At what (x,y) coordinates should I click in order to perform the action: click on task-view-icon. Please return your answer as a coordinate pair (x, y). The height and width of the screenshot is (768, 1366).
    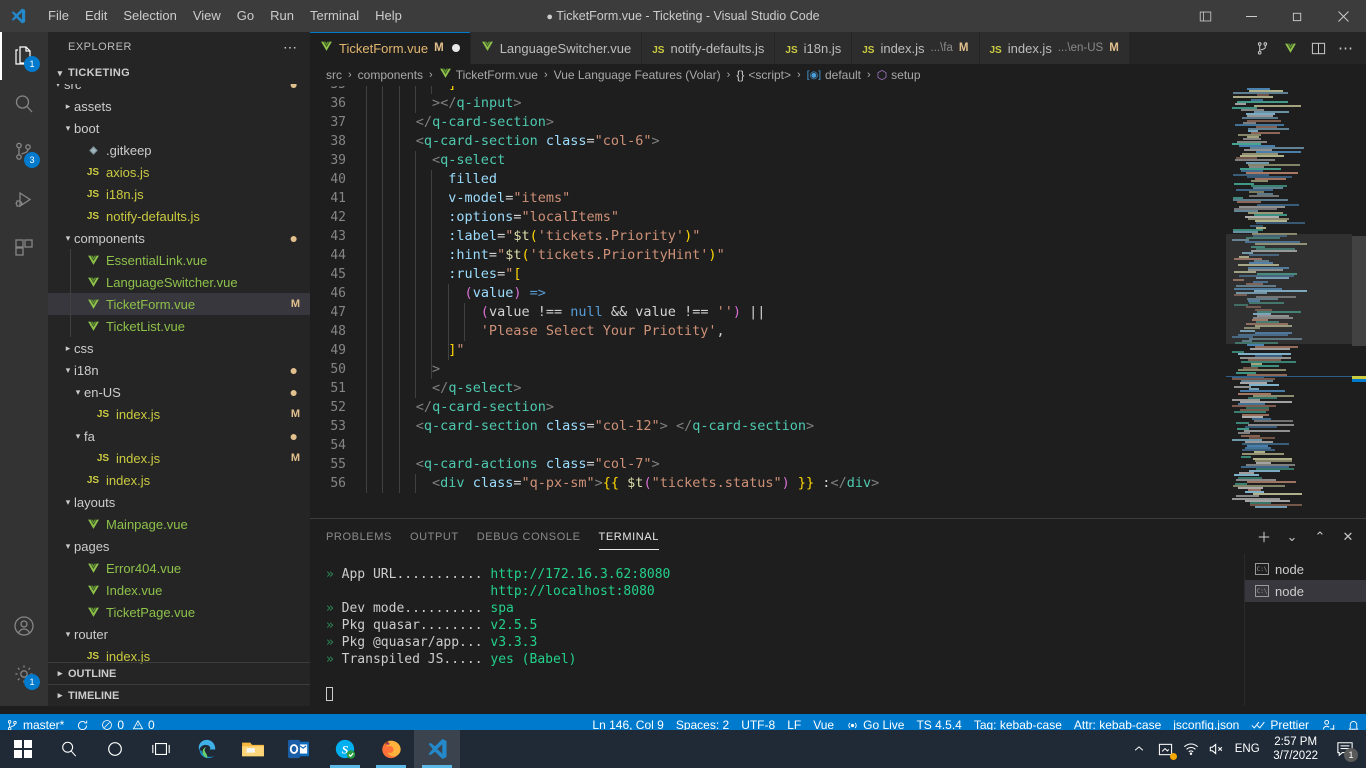
    Looking at the image, I should click on (161, 749).